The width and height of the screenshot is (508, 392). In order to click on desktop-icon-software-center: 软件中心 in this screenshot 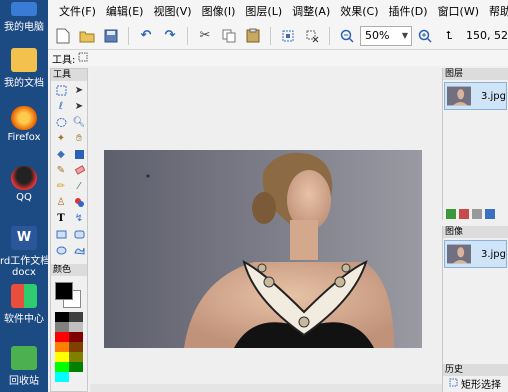, I will do `click(24, 304)`.